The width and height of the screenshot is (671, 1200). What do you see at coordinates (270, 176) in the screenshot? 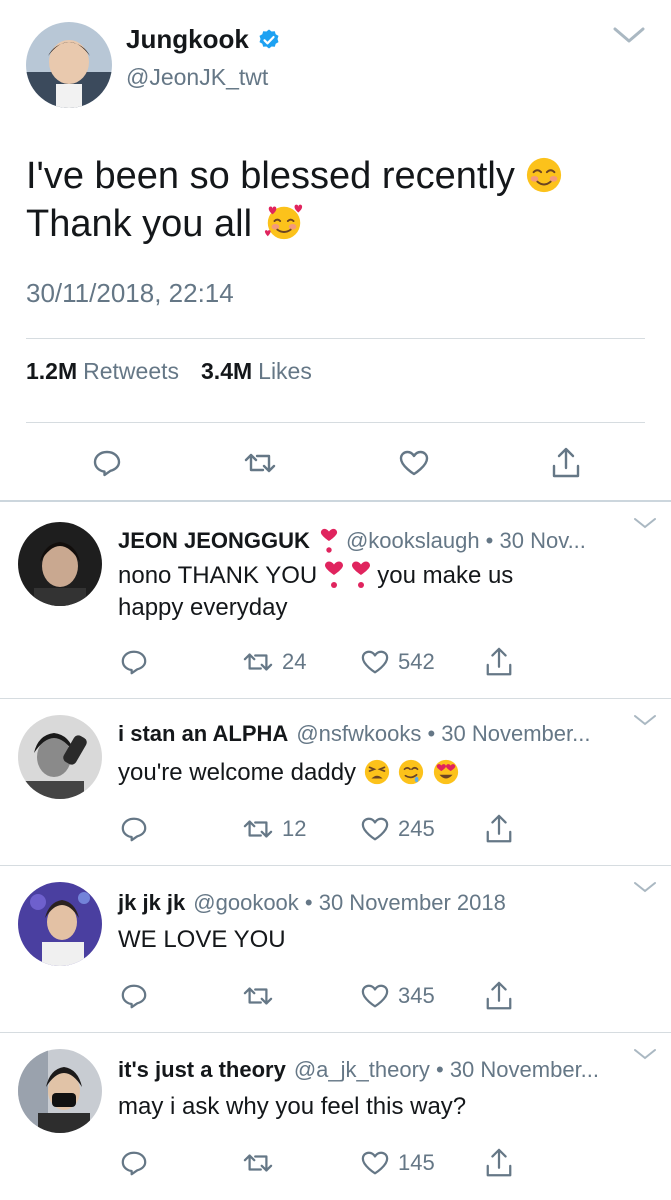
I see `tweet-text-line1: I've been so blessed recently` at bounding box center [270, 176].